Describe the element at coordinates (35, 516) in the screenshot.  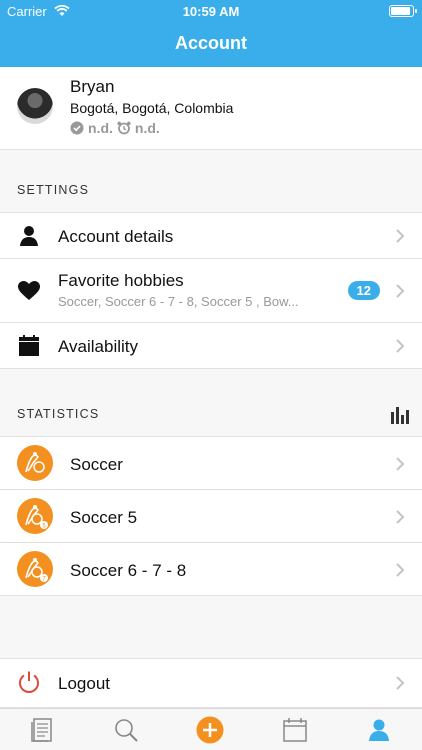
I see `soccer-5-icon: 5` at that location.